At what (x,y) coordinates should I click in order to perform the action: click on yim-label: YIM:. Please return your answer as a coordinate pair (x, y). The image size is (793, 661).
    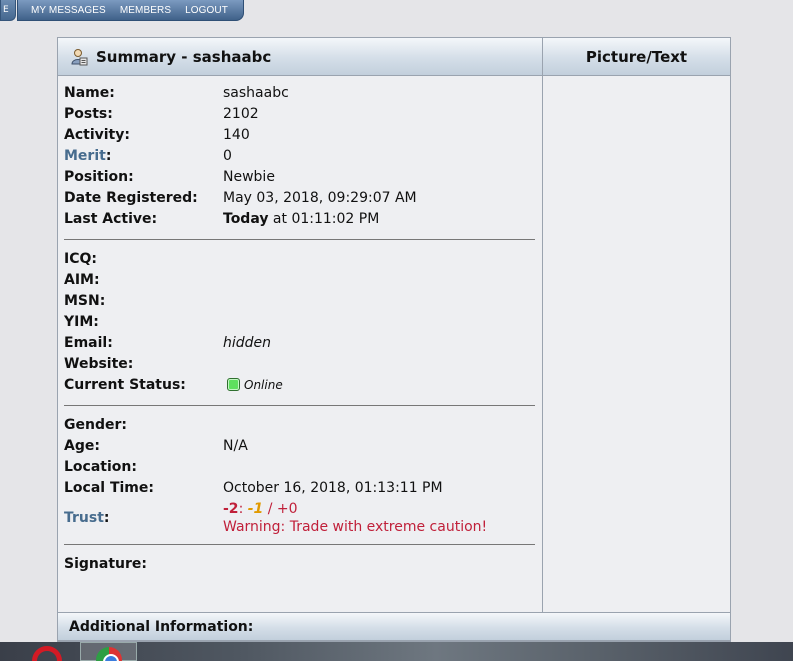
    Looking at the image, I should click on (81, 321).